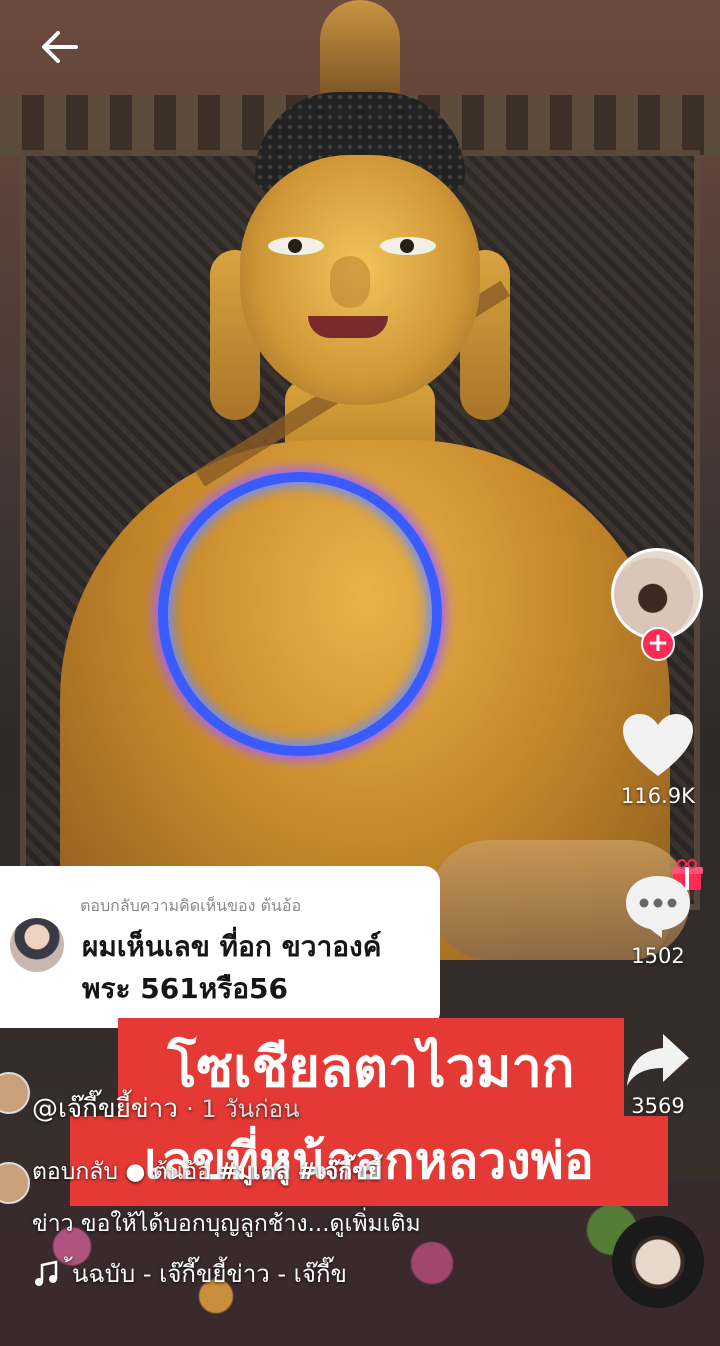 The height and width of the screenshot is (1346, 720). I want to click on desc-line2: ข่าว ขอให้ได้บอกบุญลูกช้าง...ดูเพิ่มเติม, so click(226, 1224).